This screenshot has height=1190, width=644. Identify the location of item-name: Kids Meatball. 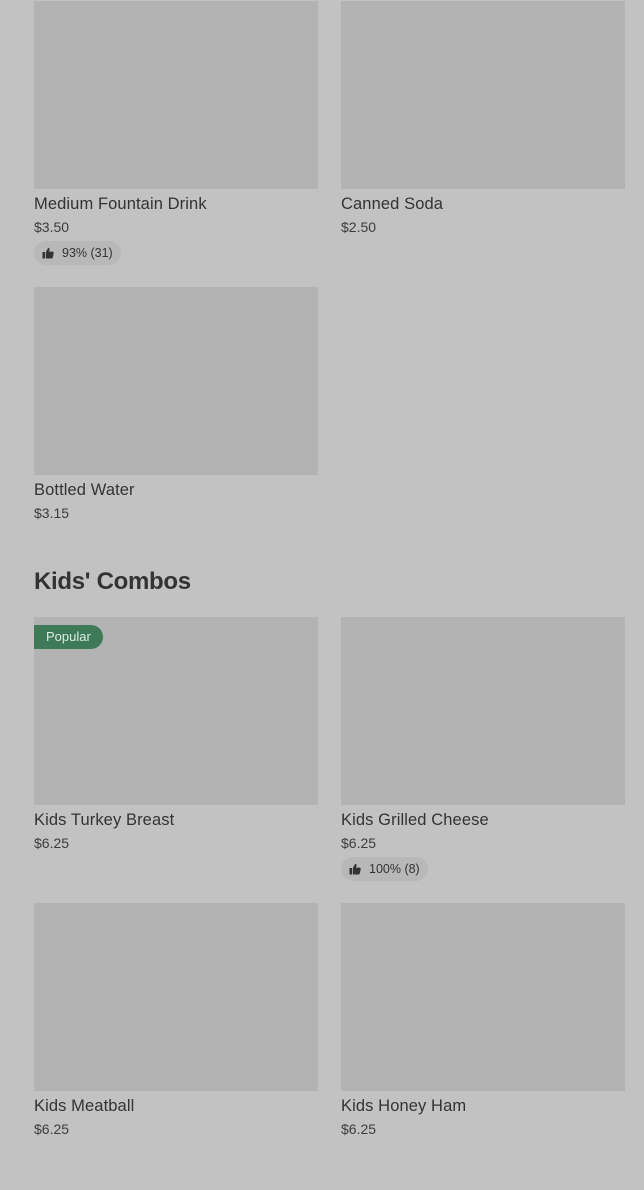
(84, 1106).